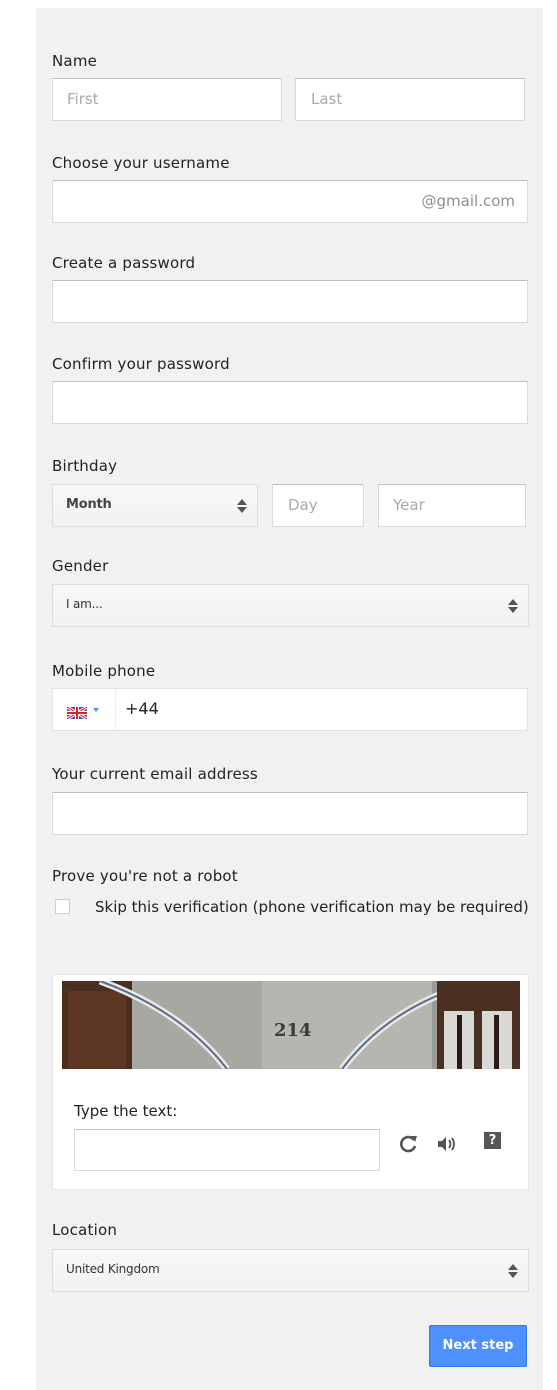  I want to click on birth-month-select: Month, so click(155, 505).